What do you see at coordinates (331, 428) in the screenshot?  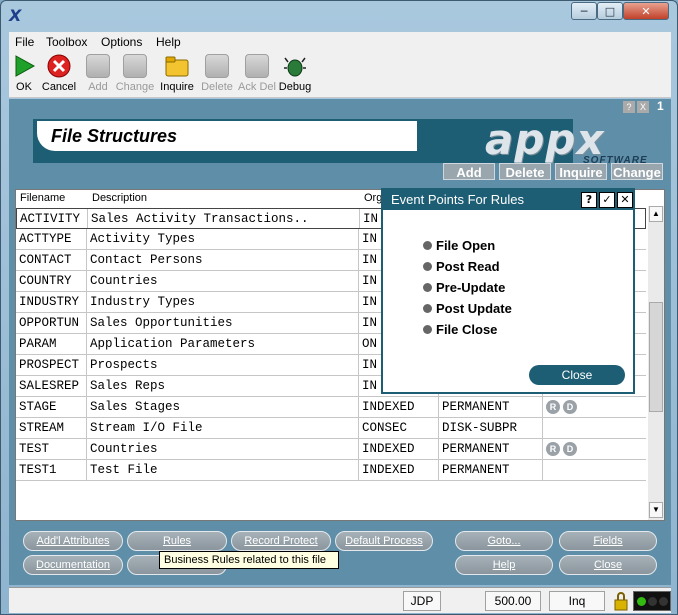 I see `table-row: STREAM Stream I/O File CONSEC DISK-SUBPR` at bounding box center [331, 428].